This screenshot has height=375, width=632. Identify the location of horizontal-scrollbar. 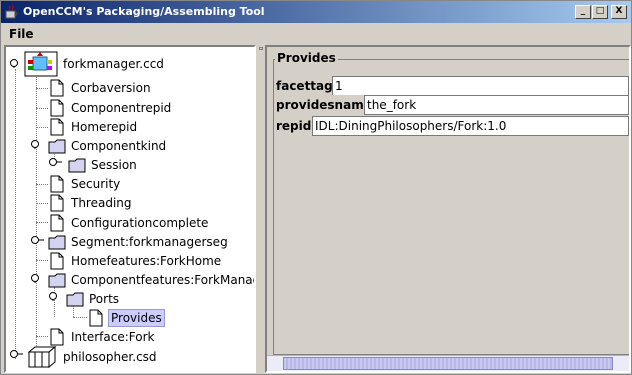
(448, 363).